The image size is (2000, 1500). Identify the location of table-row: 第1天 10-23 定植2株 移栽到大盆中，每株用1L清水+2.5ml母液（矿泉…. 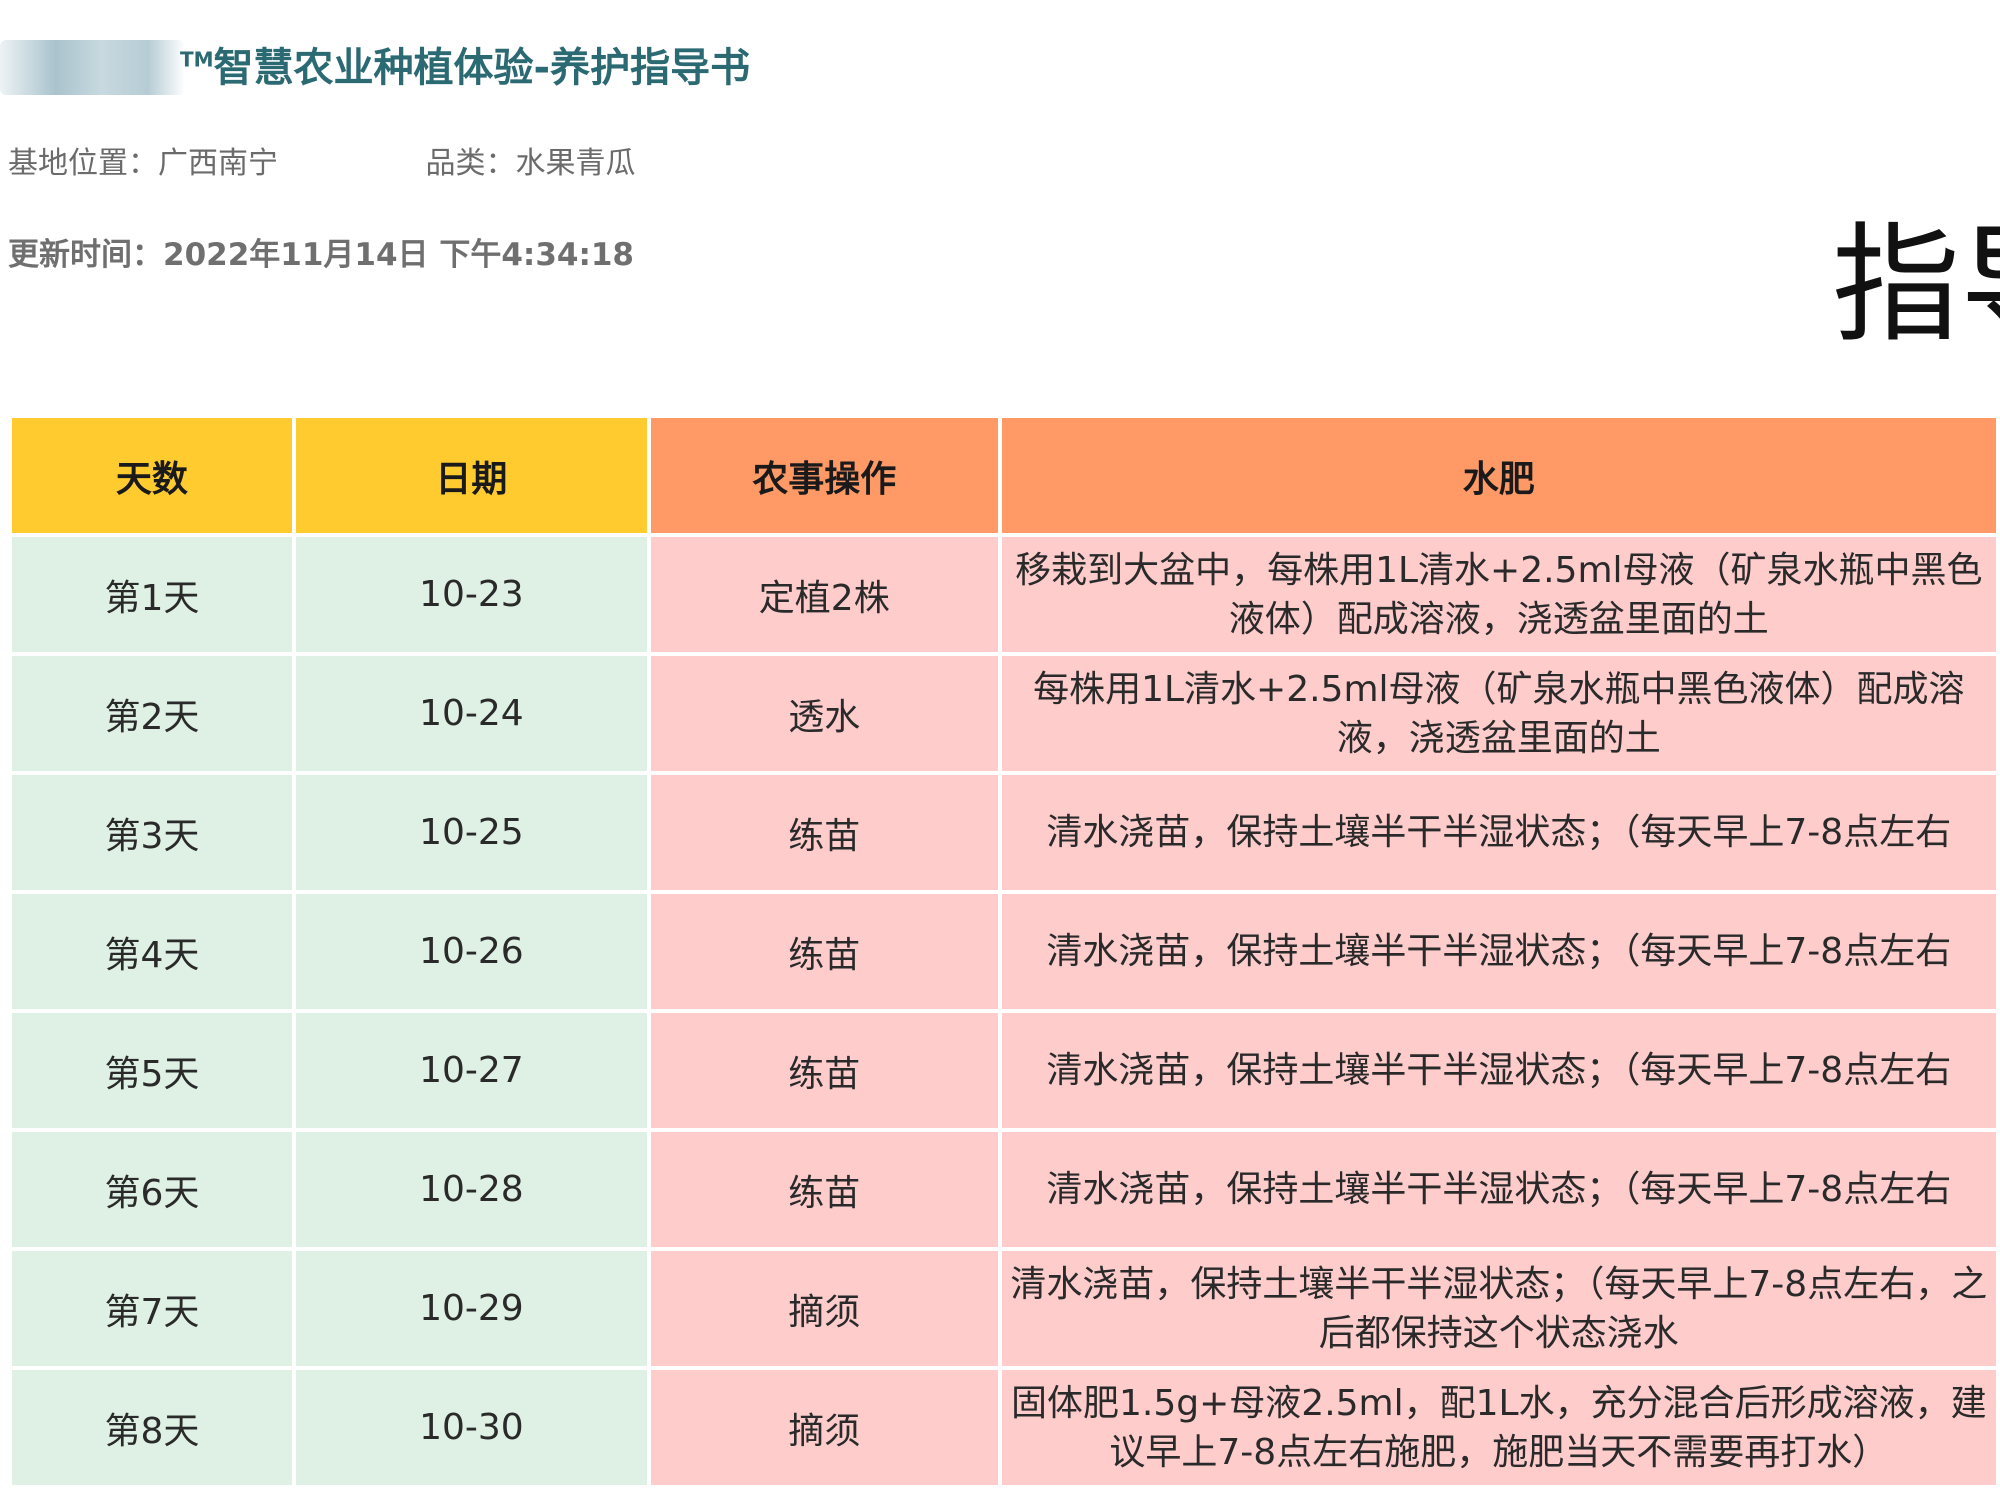
(1004, 594).